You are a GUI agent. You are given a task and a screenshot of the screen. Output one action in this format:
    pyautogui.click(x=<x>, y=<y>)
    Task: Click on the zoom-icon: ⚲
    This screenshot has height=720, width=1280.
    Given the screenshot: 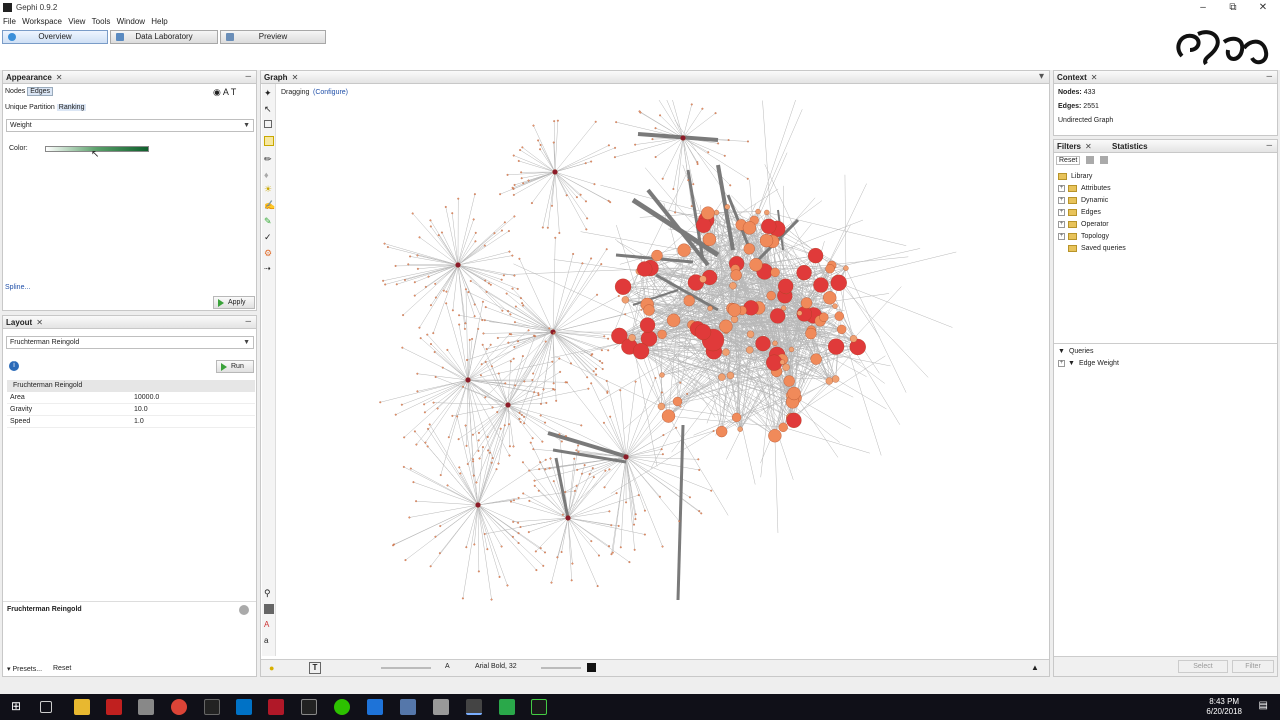 What is the action you would take?
    pyautogui.click(x=269, y=593)
    